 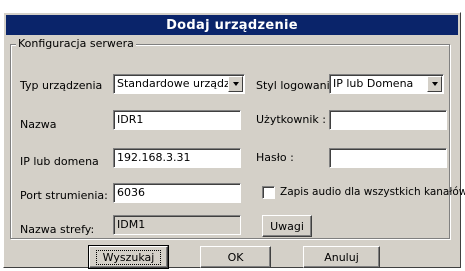 I want to click on device-type-select: Standardowe urządzer, so click(x=179, y=84).